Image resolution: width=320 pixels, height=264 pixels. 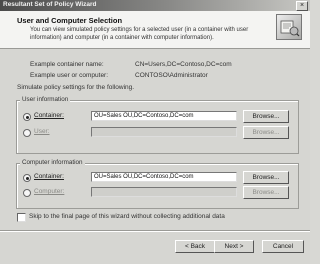 I want to click on computer-computer-label: Computer:, so click(x=49, y=191).